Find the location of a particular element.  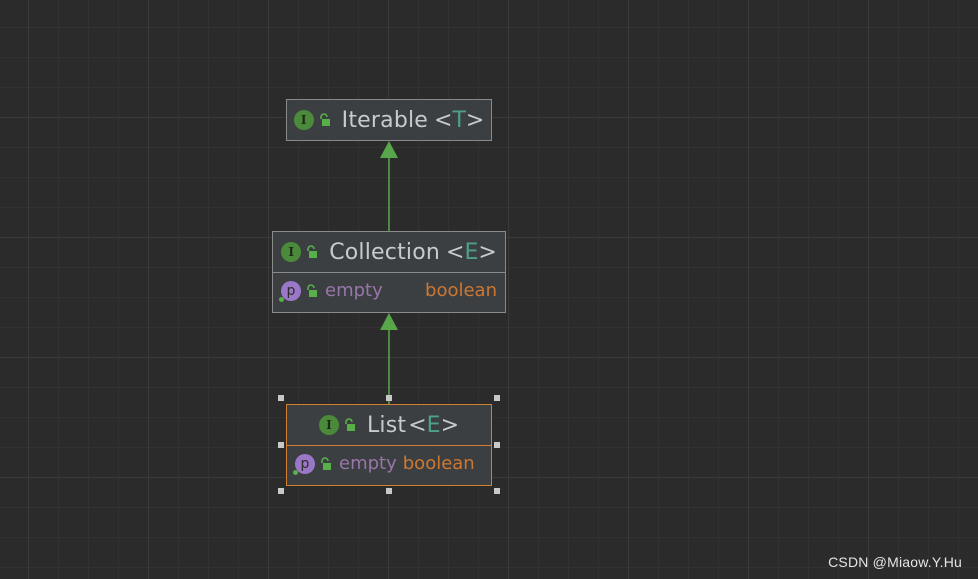

node-collection-name: Collection is located at coordinates (385, 252).